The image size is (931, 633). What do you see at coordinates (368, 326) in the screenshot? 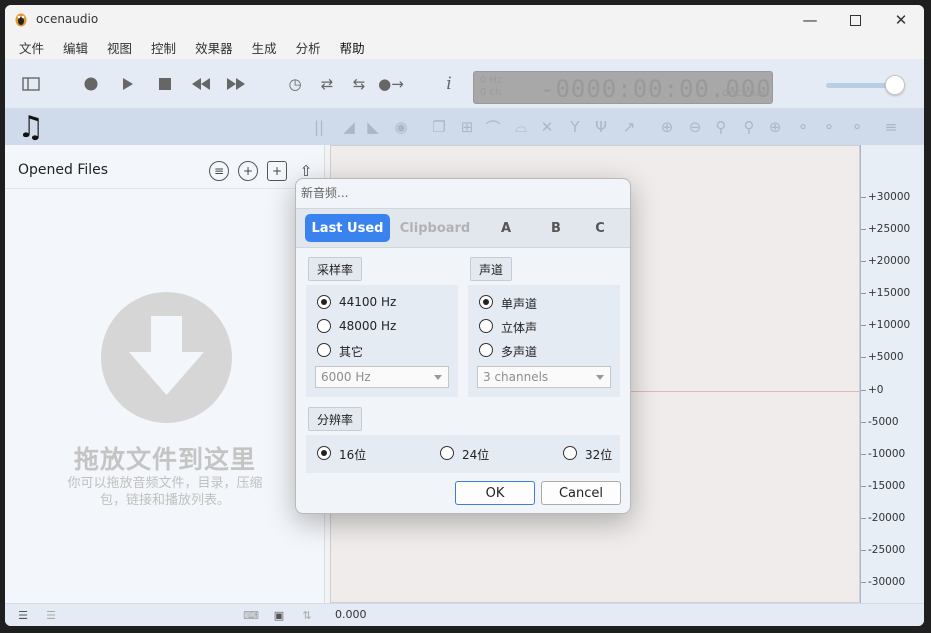
I see `radio-48000-label: 48000 Hz` at bounding box center [368, 326].